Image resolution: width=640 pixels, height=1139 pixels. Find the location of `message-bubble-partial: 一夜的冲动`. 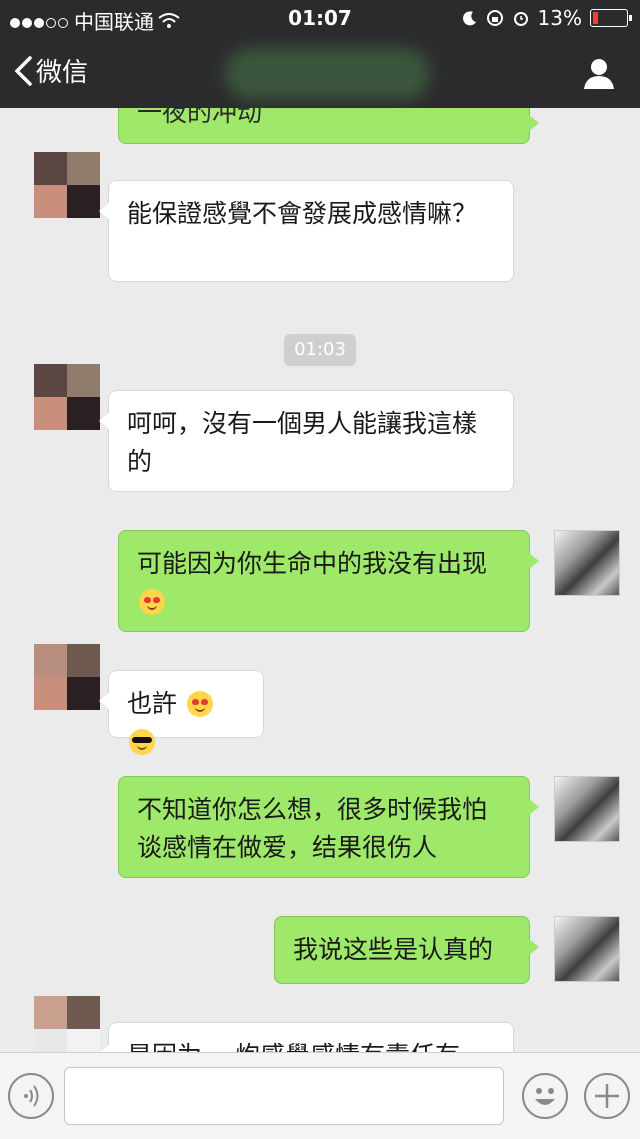

message-bubble-partial: 一夜的冲动 is located at coordinates (328, 126).